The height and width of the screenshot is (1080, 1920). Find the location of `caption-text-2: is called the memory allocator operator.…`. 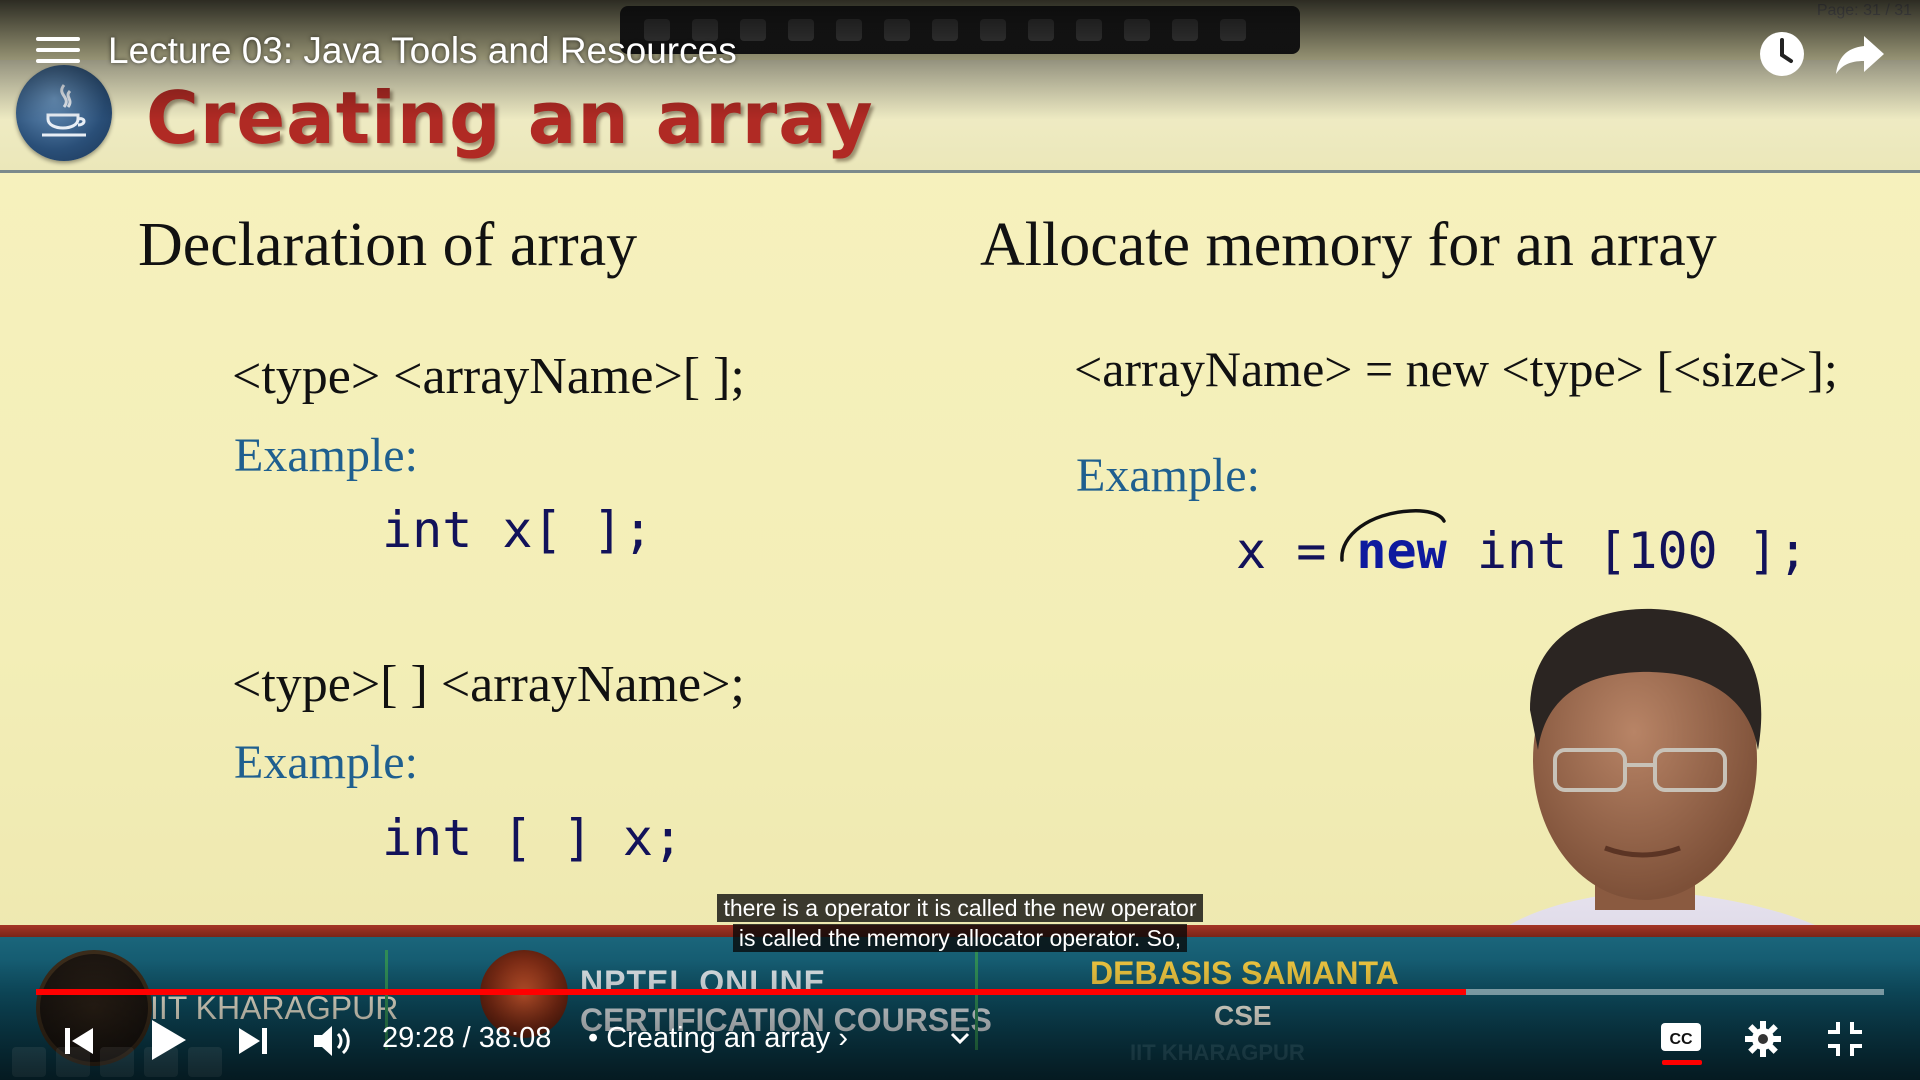

caption-text-2: is called the memory allocator operator.… is located at coordinates (960, 938).